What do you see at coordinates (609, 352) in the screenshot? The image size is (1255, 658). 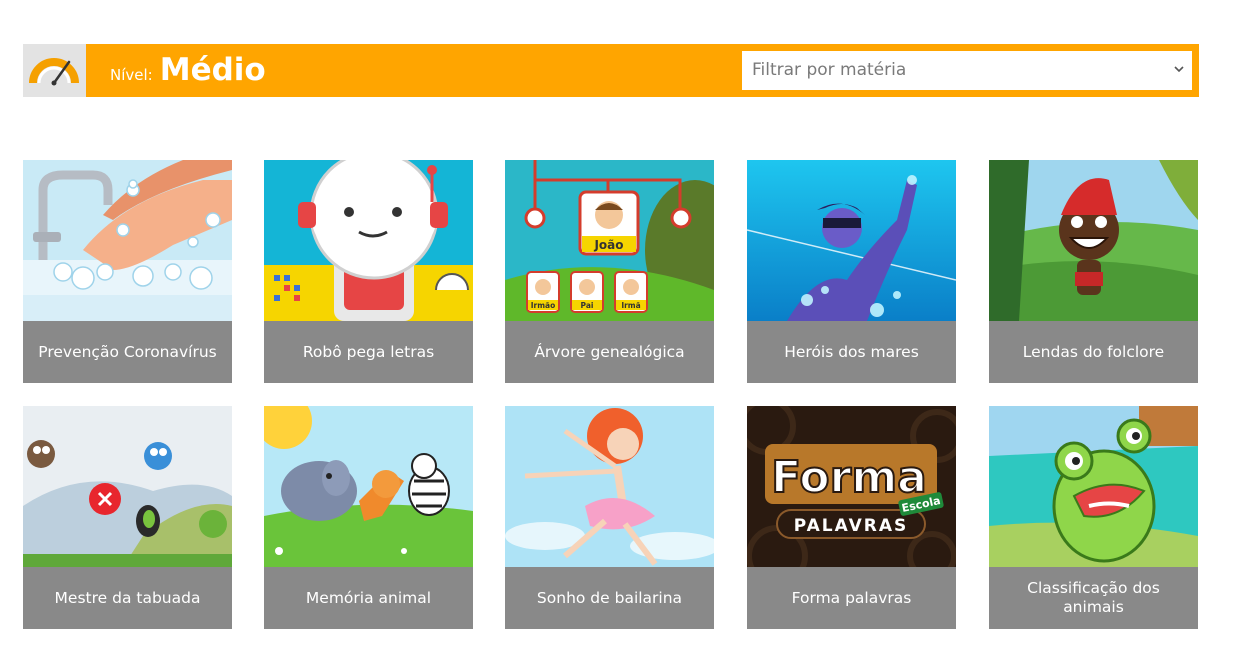 I see `game-card-title: Árvore genealógica` at bounding box center [609, 352].